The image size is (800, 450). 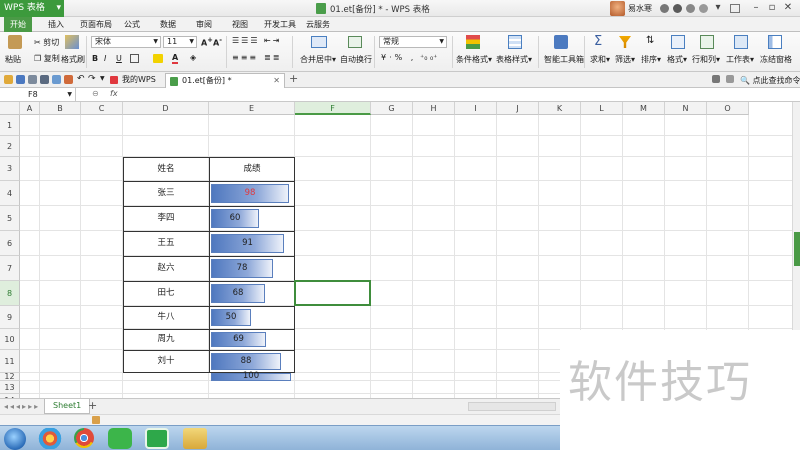 What do you see at coordinates (10, 243) in the screenshot?
I see `row-header: 6` at bounding box center [10, 243].